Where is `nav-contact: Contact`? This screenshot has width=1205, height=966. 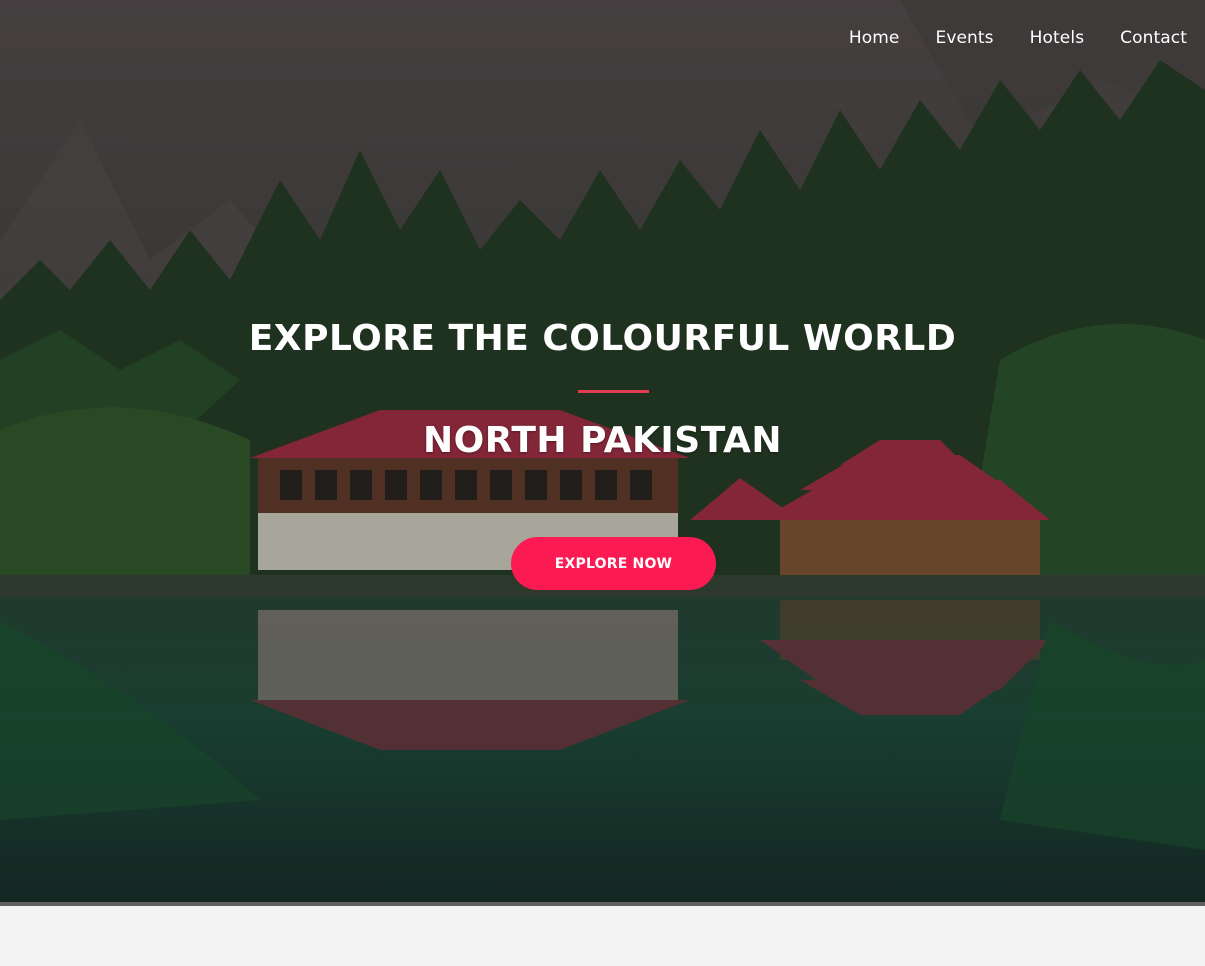 nav-contact: Contact is located at coordinates (1153, 38).